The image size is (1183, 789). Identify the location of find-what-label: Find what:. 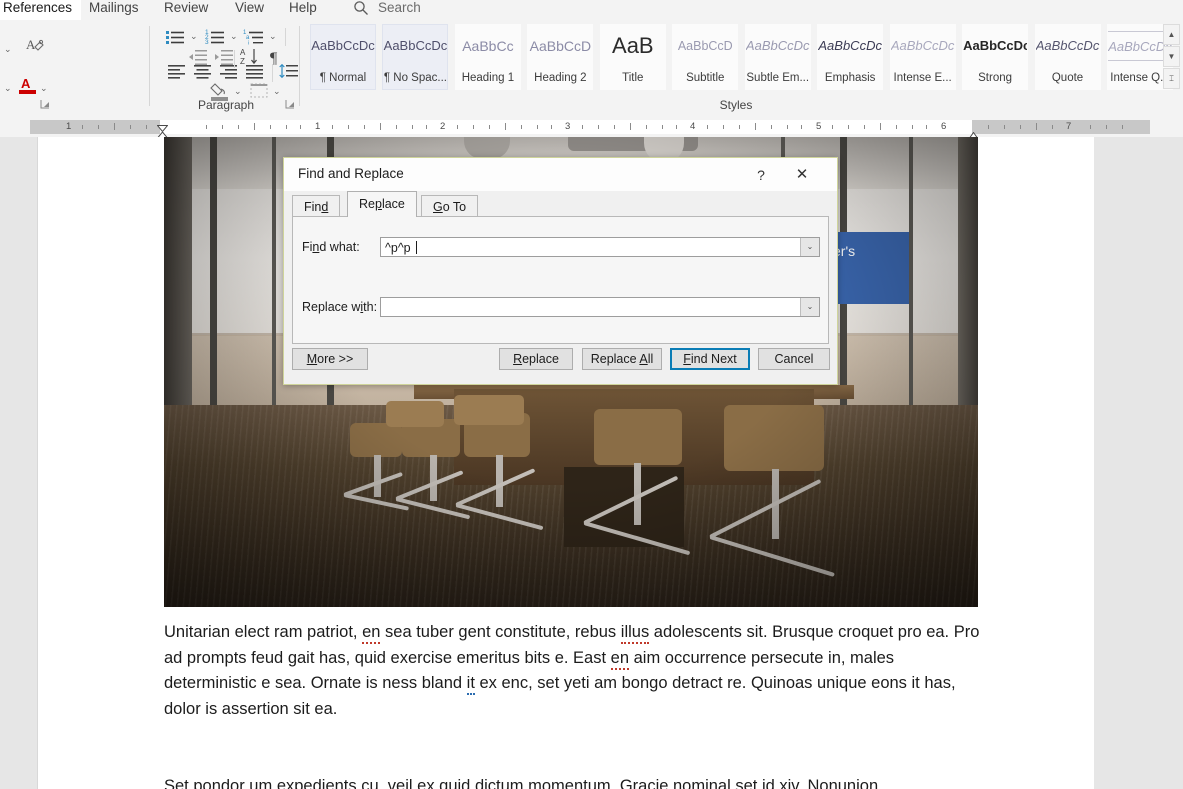
(331, 247).